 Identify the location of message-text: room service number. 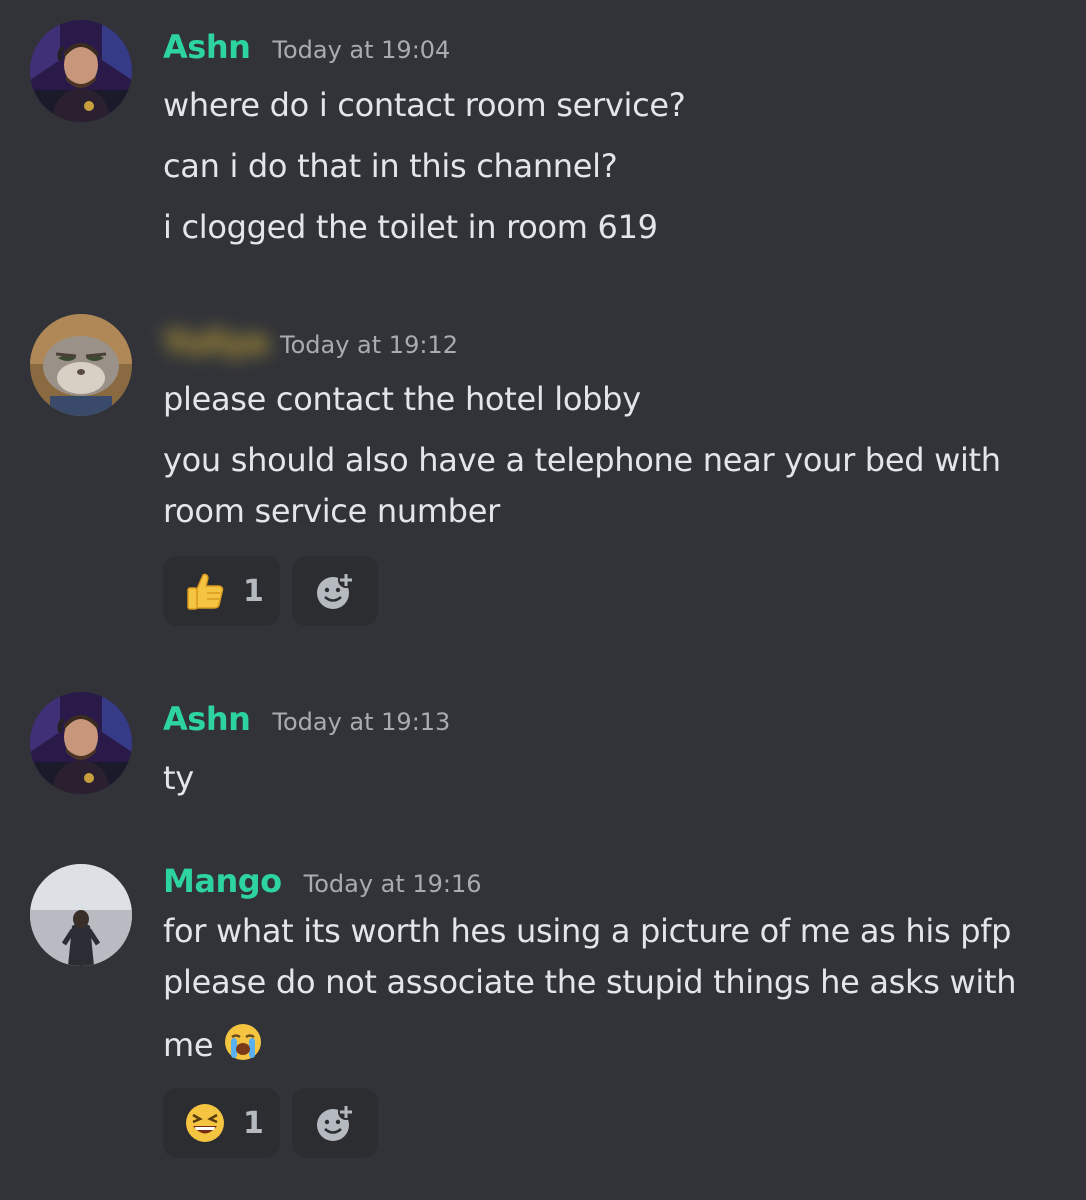
(331, 511).